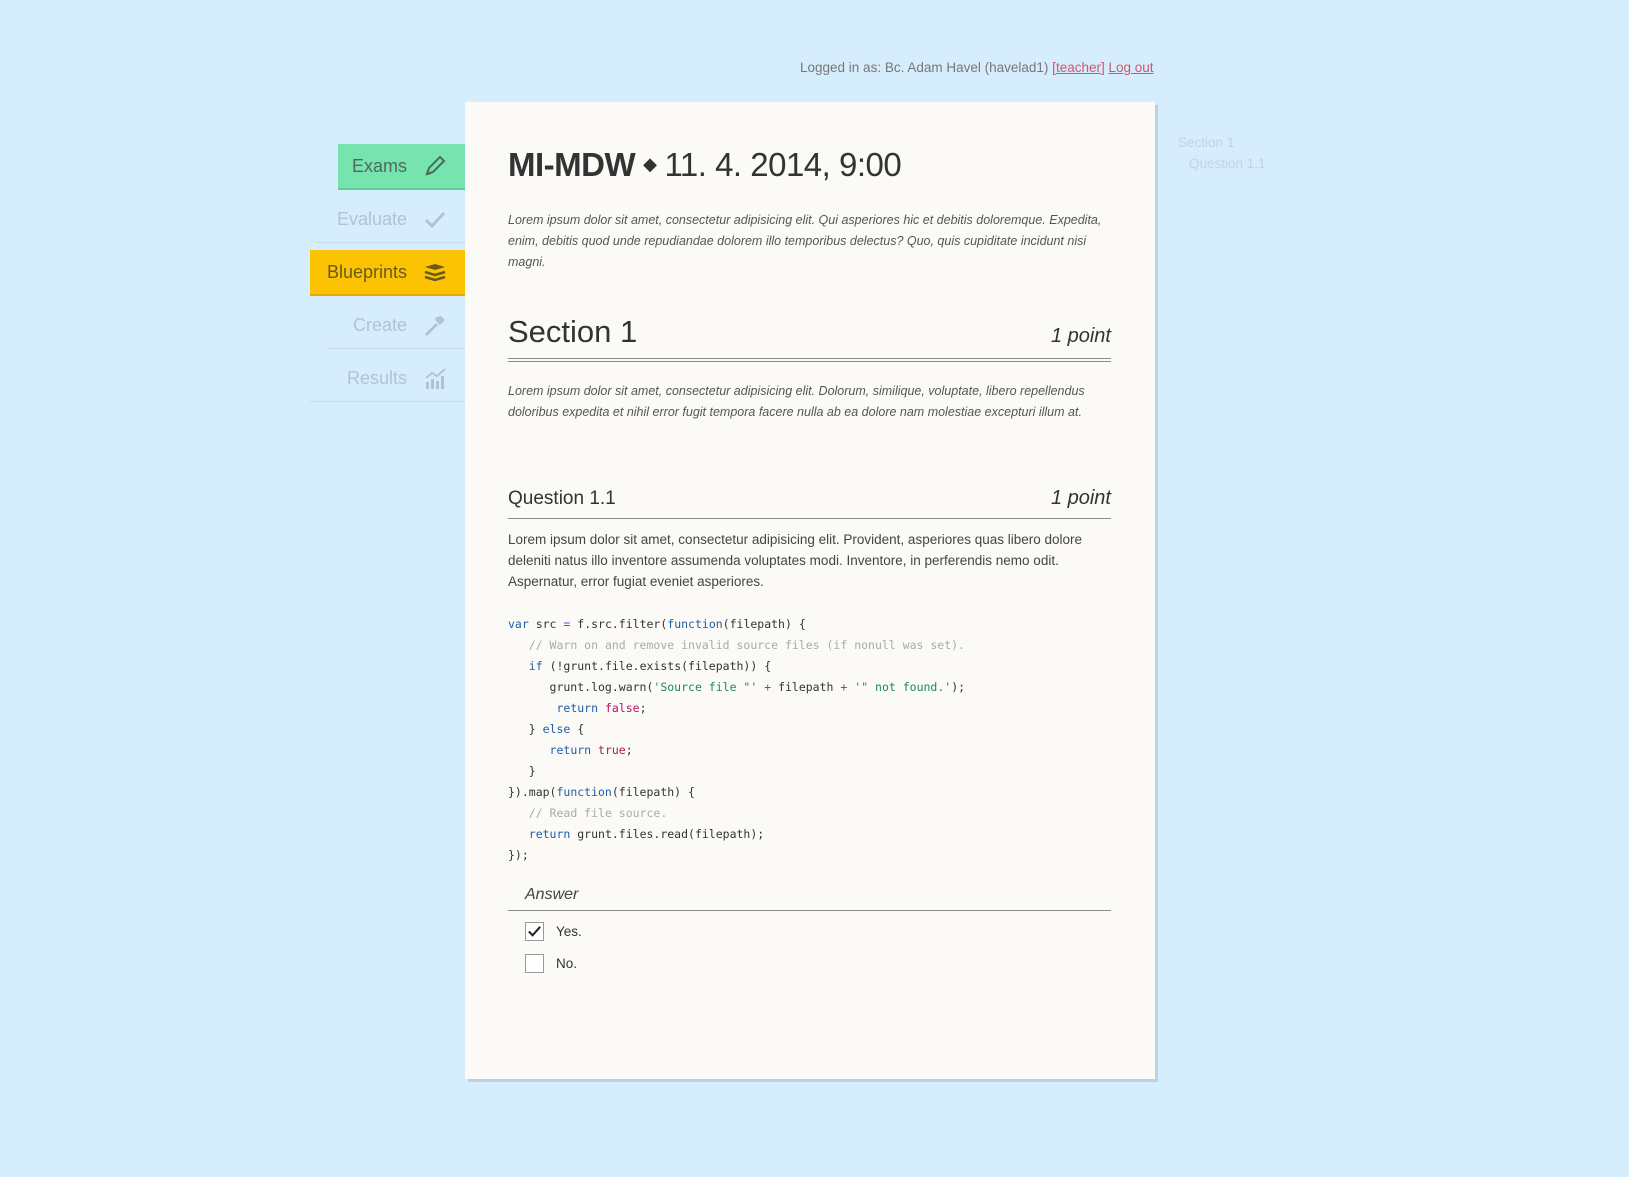 The height and width of the screenshot is (1177, 1629). What do you see at coordinates (569, 931) in the screenshot?
I see `answer-option-label: Yes.` at bounding box center [569, 931].